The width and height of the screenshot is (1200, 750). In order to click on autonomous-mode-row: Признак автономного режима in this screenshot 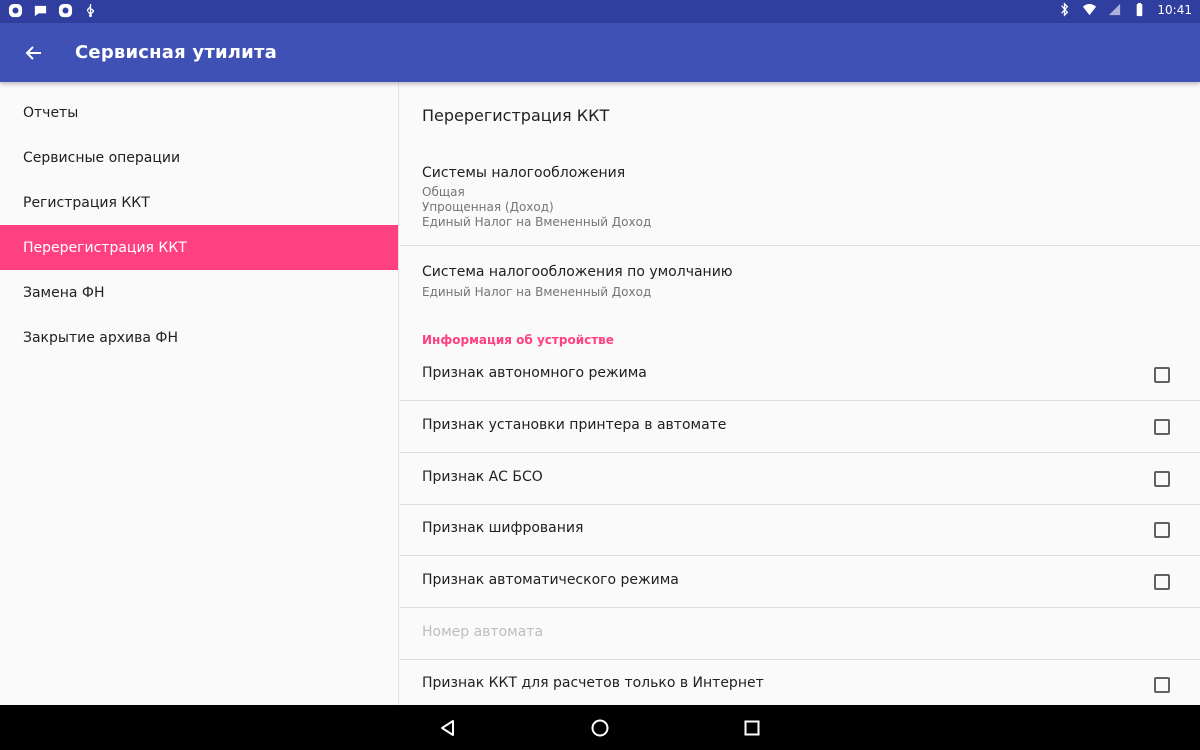, I will do `click(800, 375)`.